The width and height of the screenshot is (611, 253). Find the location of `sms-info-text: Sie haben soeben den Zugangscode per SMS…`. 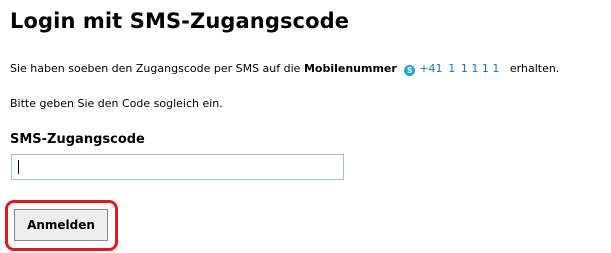

sms-info-text: Sie haben soeben den Zugangscode per SMS… is located at coordinates (284, 69).